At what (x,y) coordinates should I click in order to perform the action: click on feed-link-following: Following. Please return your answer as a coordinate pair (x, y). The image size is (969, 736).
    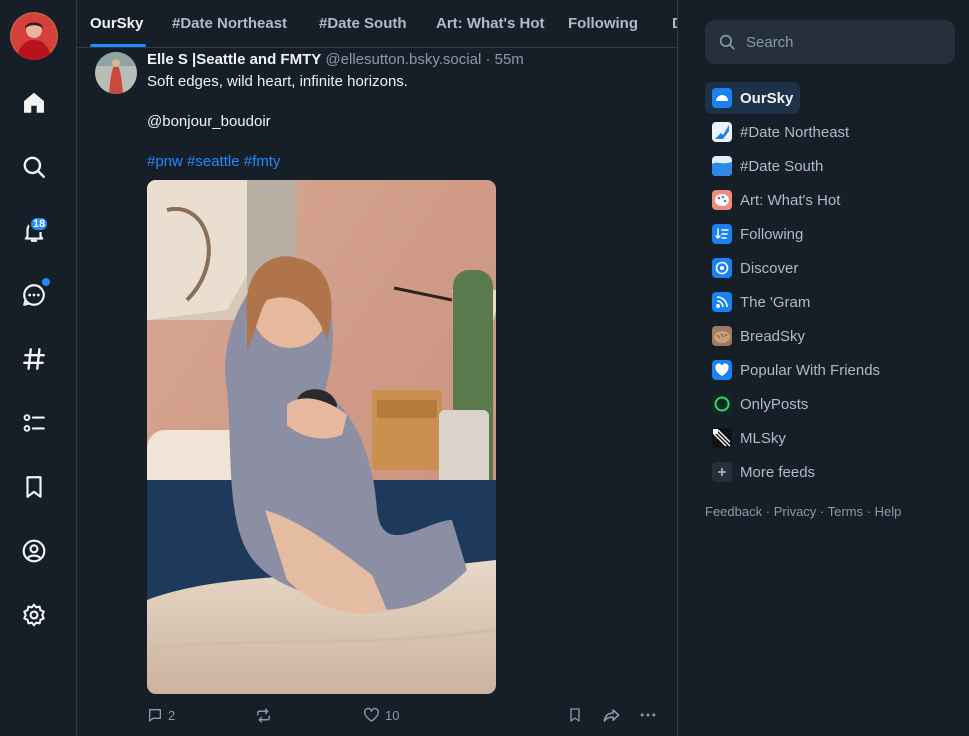
    Looking at the image, I should click on (757, 234).